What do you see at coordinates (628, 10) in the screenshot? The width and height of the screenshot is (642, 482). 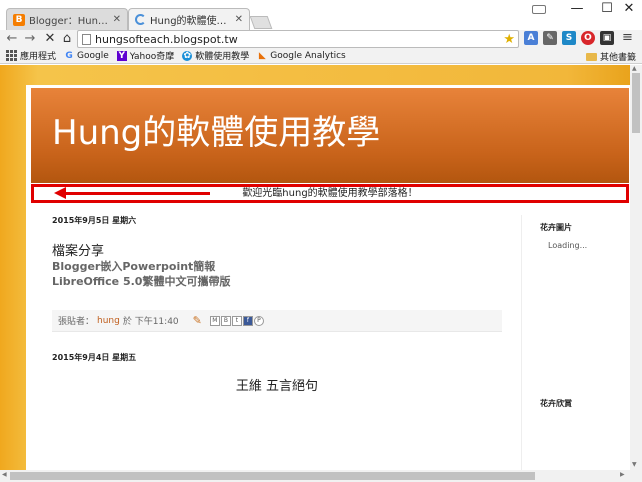 I see `close-window-button: ✕` at bounding box center [628, 10].